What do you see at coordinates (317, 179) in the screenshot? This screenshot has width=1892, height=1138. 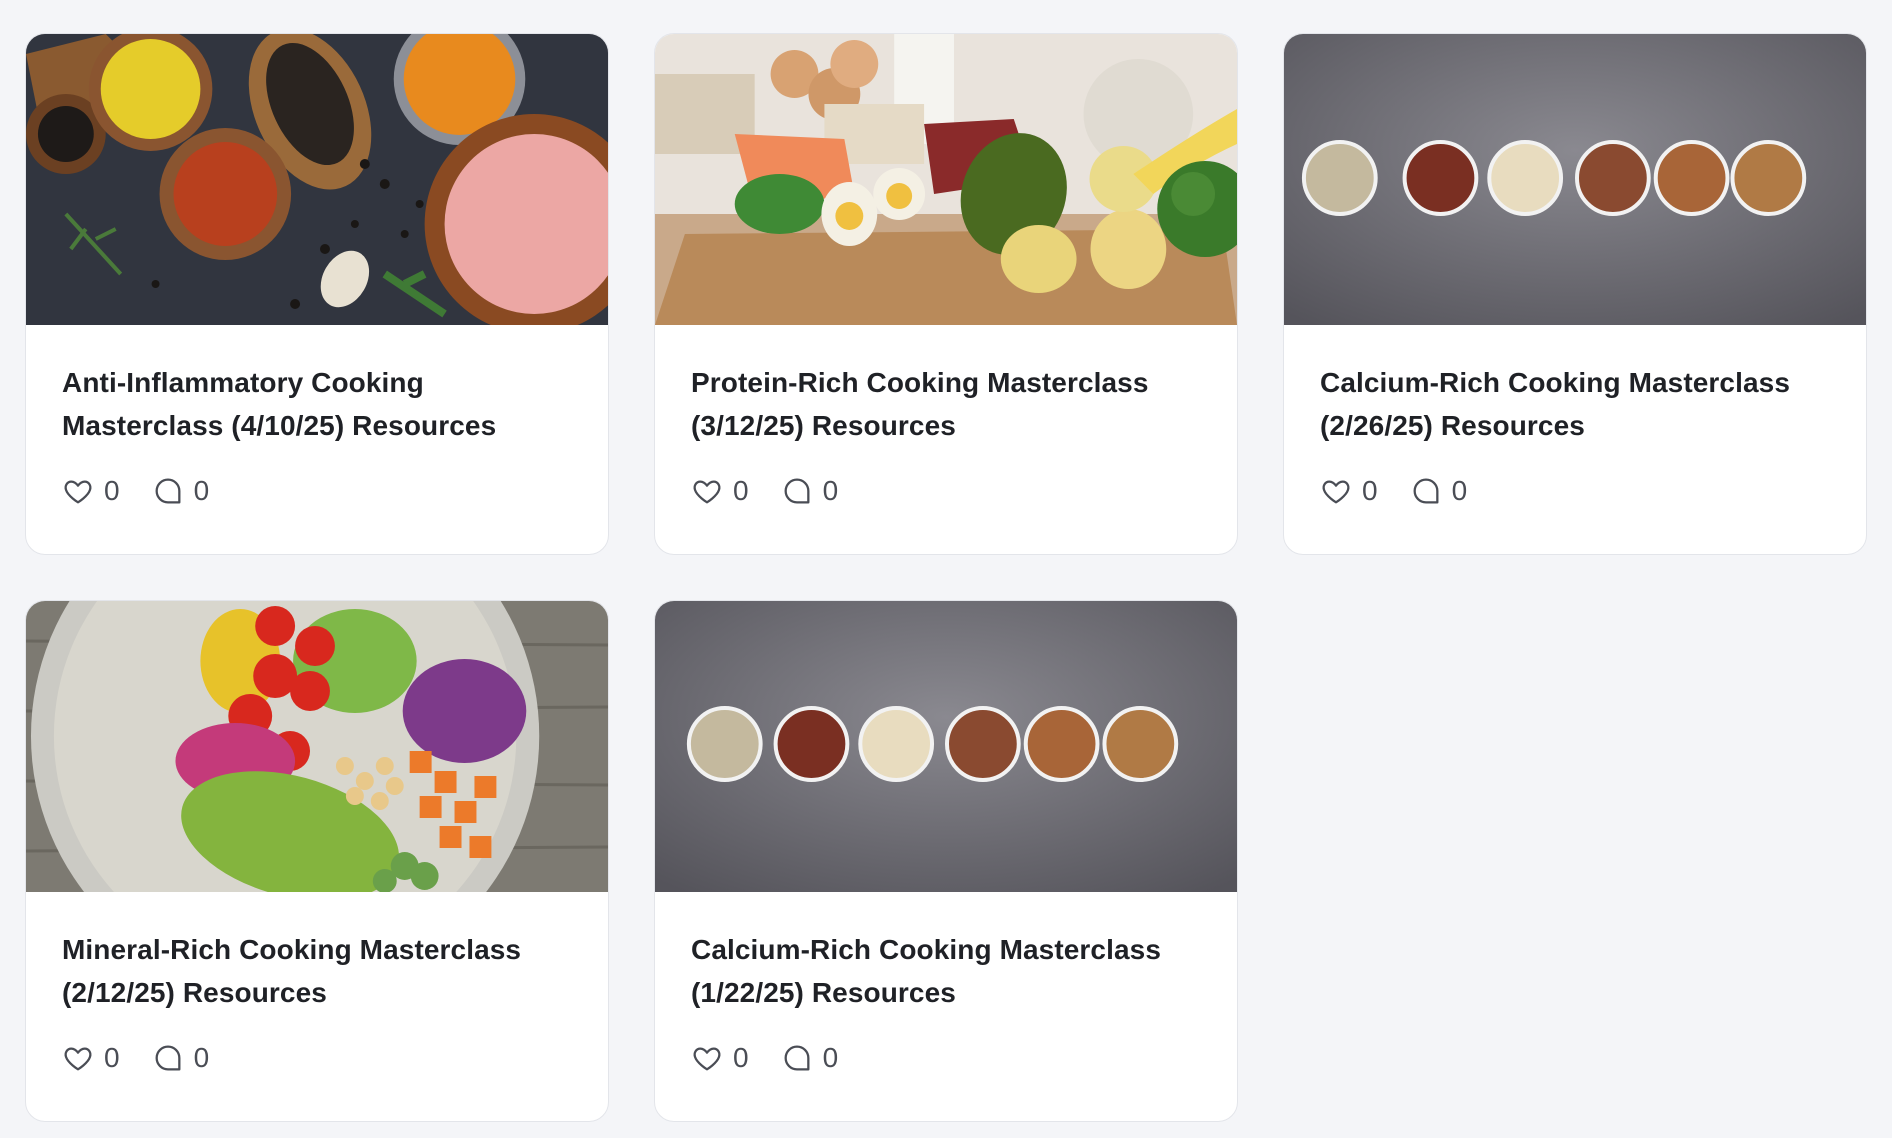 I see `spices-image` at bounding box center [317, 179].